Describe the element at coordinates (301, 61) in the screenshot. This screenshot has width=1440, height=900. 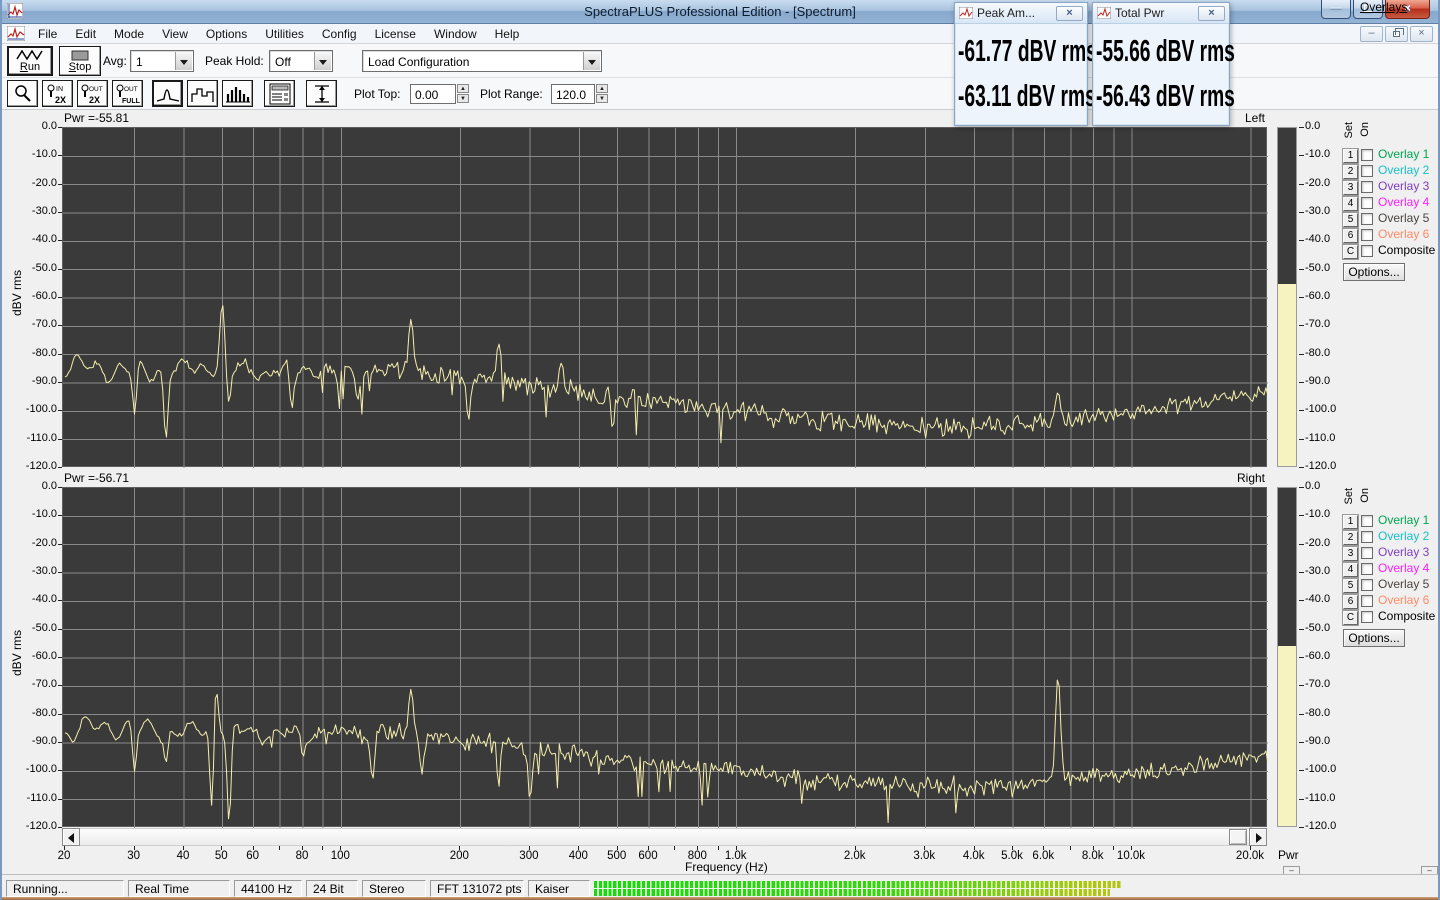
I see `peak-hold-select: Off` at that location.